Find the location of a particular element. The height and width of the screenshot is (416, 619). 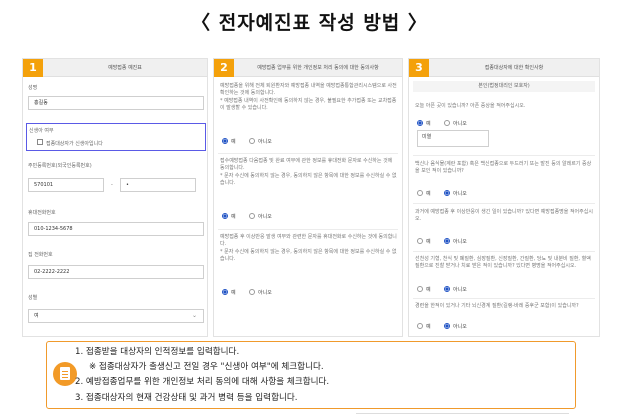

newborn-checkbox-label: 접종대상자가 신생아입니다 is located at coordinates (74, 144).